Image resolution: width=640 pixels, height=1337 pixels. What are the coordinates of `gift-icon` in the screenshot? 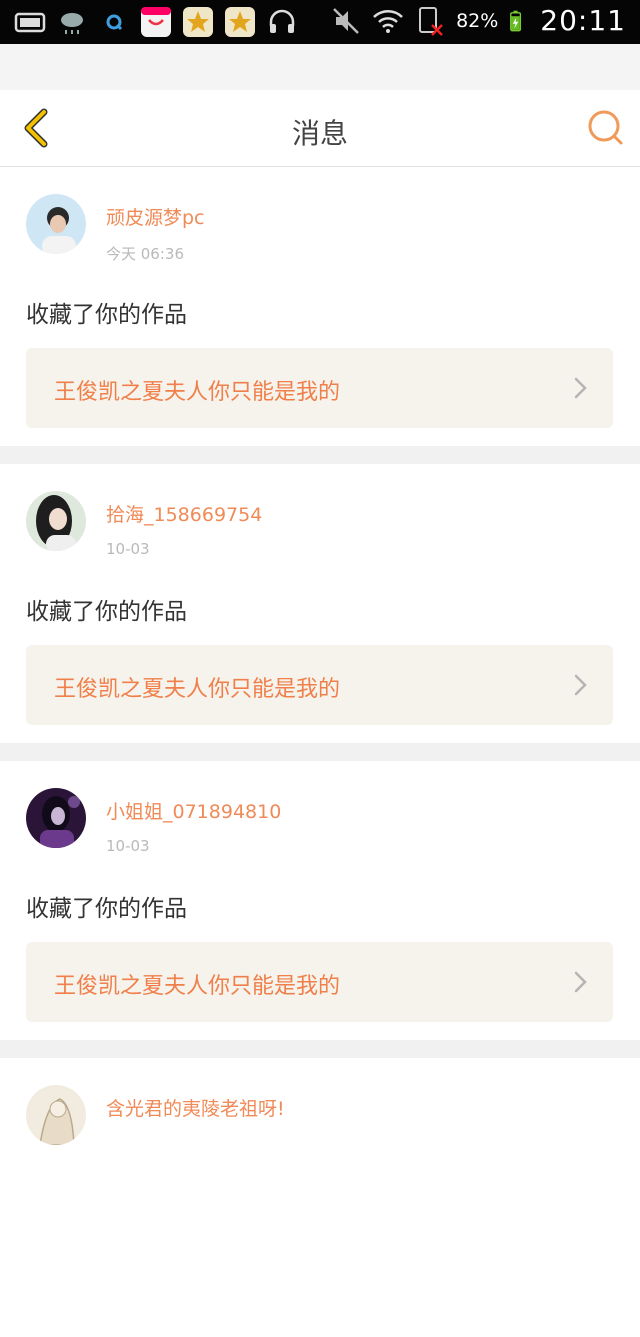 It's located at (156, 22).